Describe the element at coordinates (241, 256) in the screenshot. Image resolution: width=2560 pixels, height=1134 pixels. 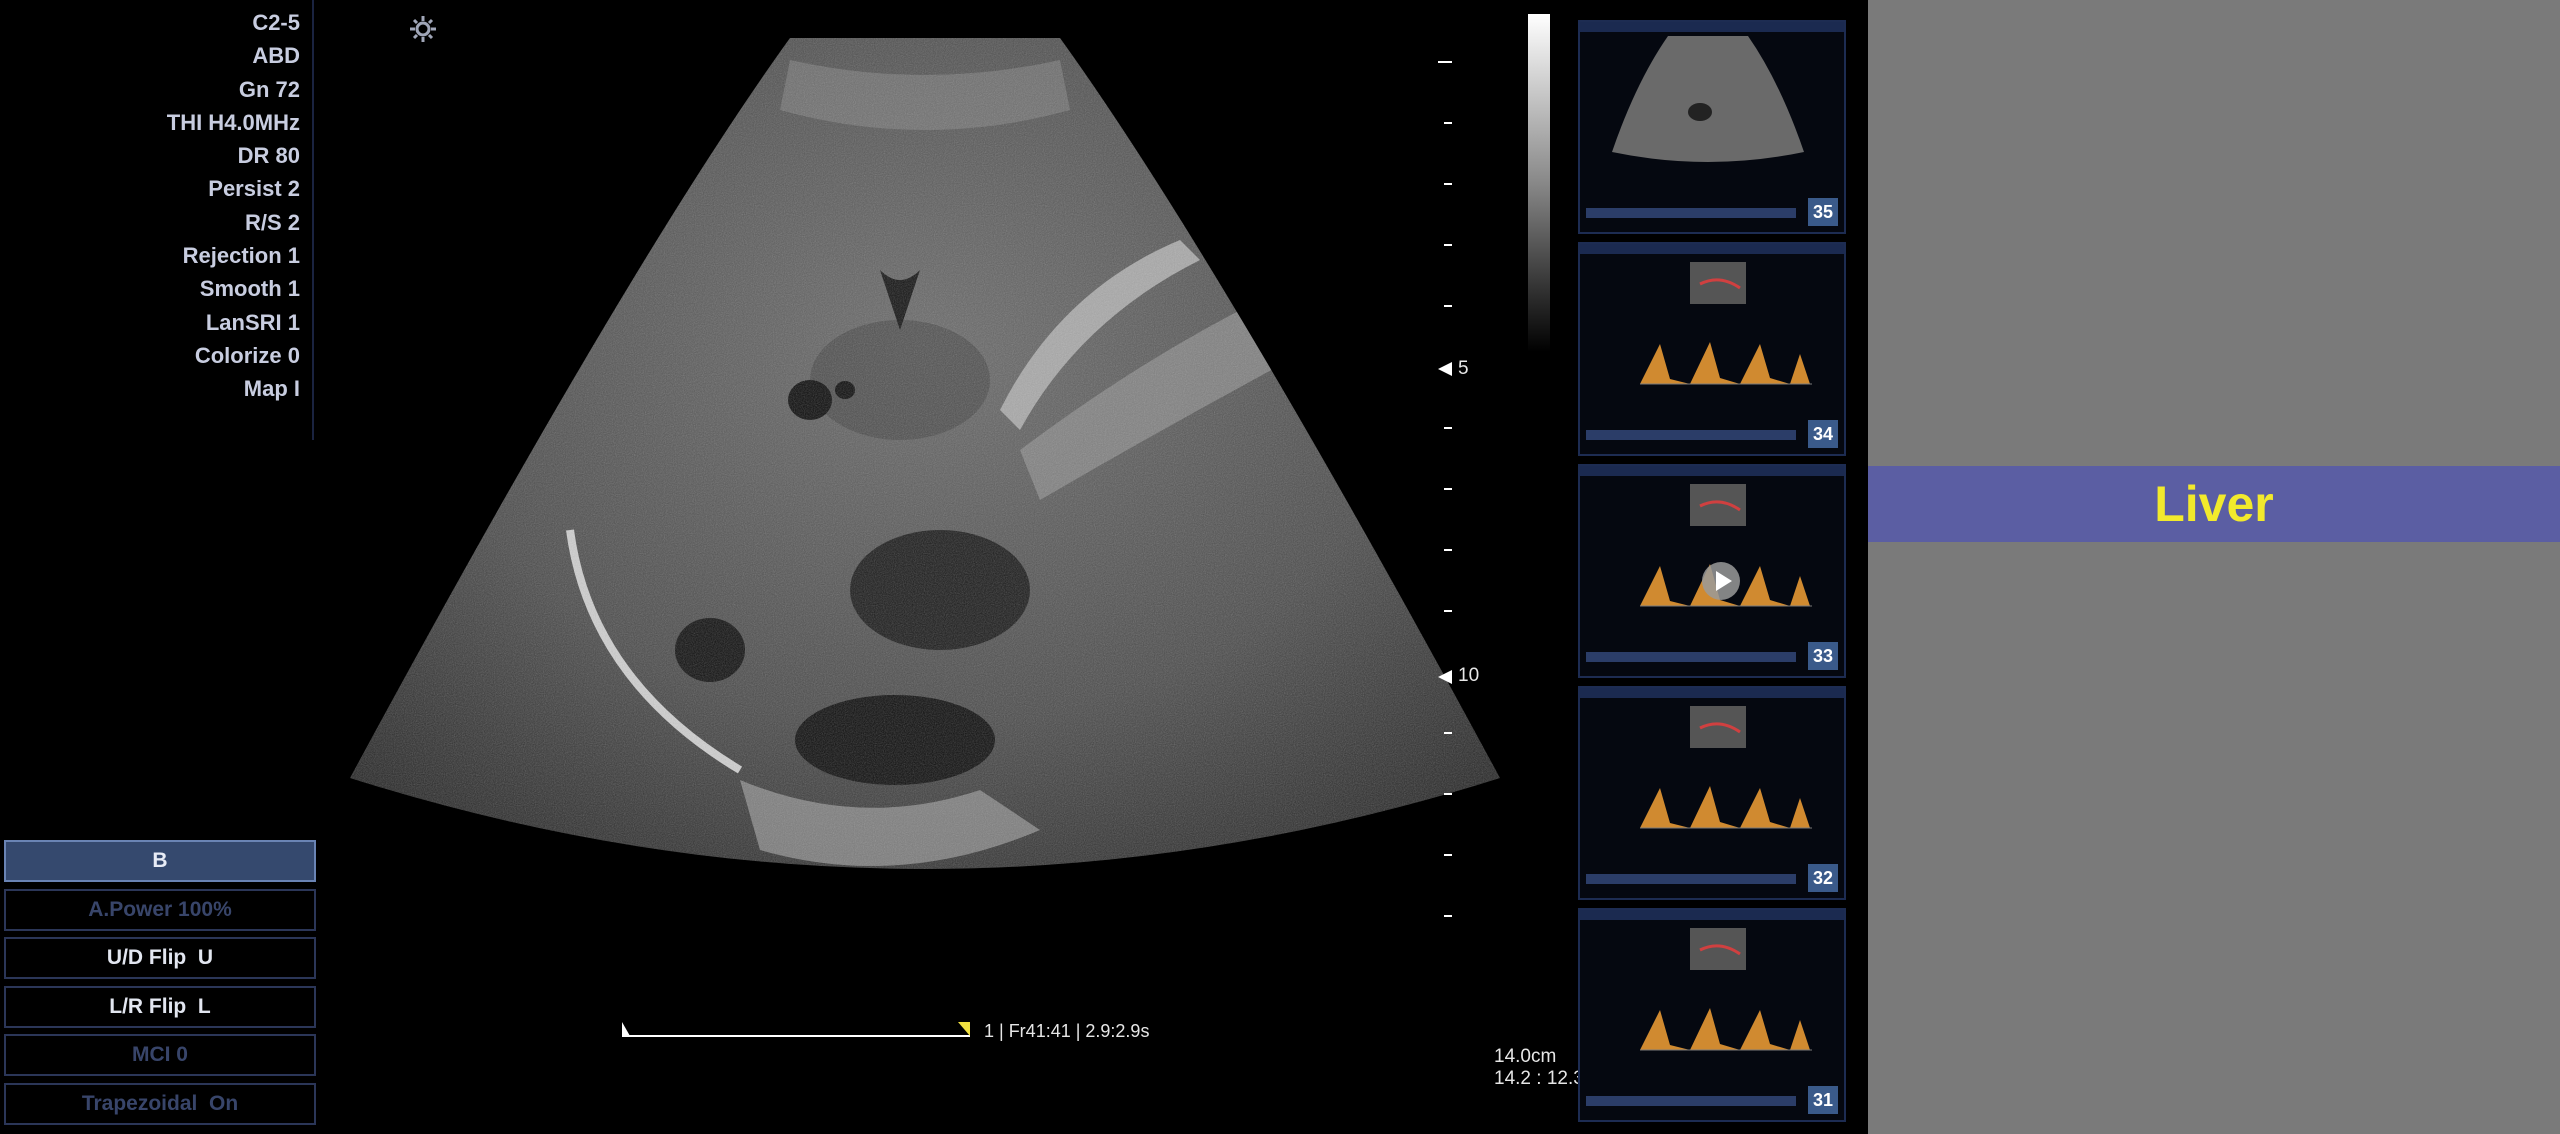
I see `param-item: Rejection 1` at that location.